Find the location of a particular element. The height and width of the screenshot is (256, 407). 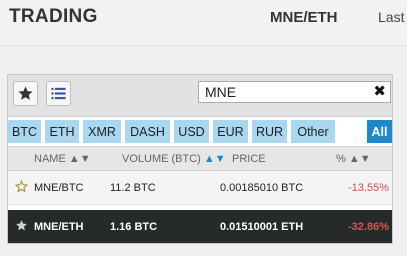

search-input is located at coordinates (281, 92).